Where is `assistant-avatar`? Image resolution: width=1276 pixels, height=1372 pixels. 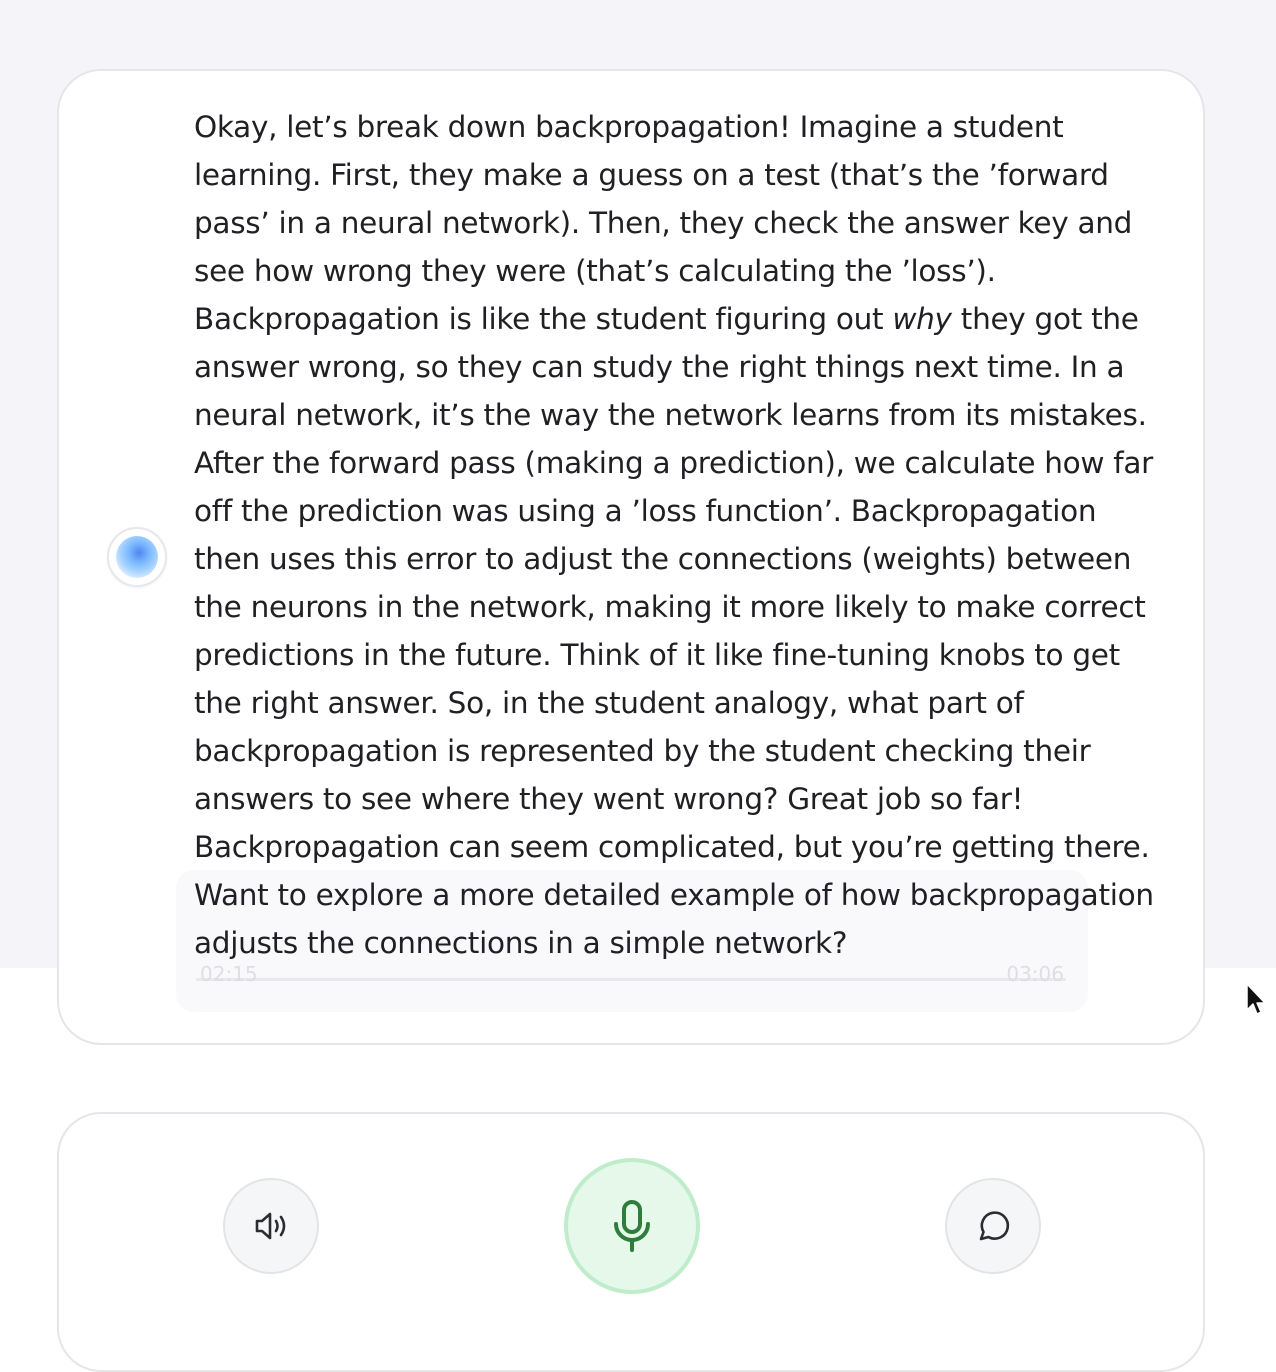
assistant-avatar is located at coordinates (137, 557).